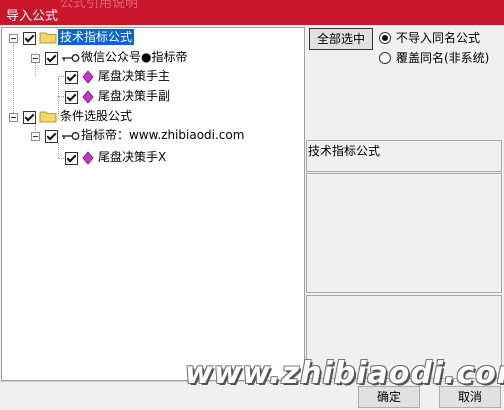 The height and width of the screenshot is (410, 504). What do you see at coordinates (438, 38) in the screenshot?
I see `radio-skip-duplicates-label: 不导入同名公式` at bounding box center [438, 38].